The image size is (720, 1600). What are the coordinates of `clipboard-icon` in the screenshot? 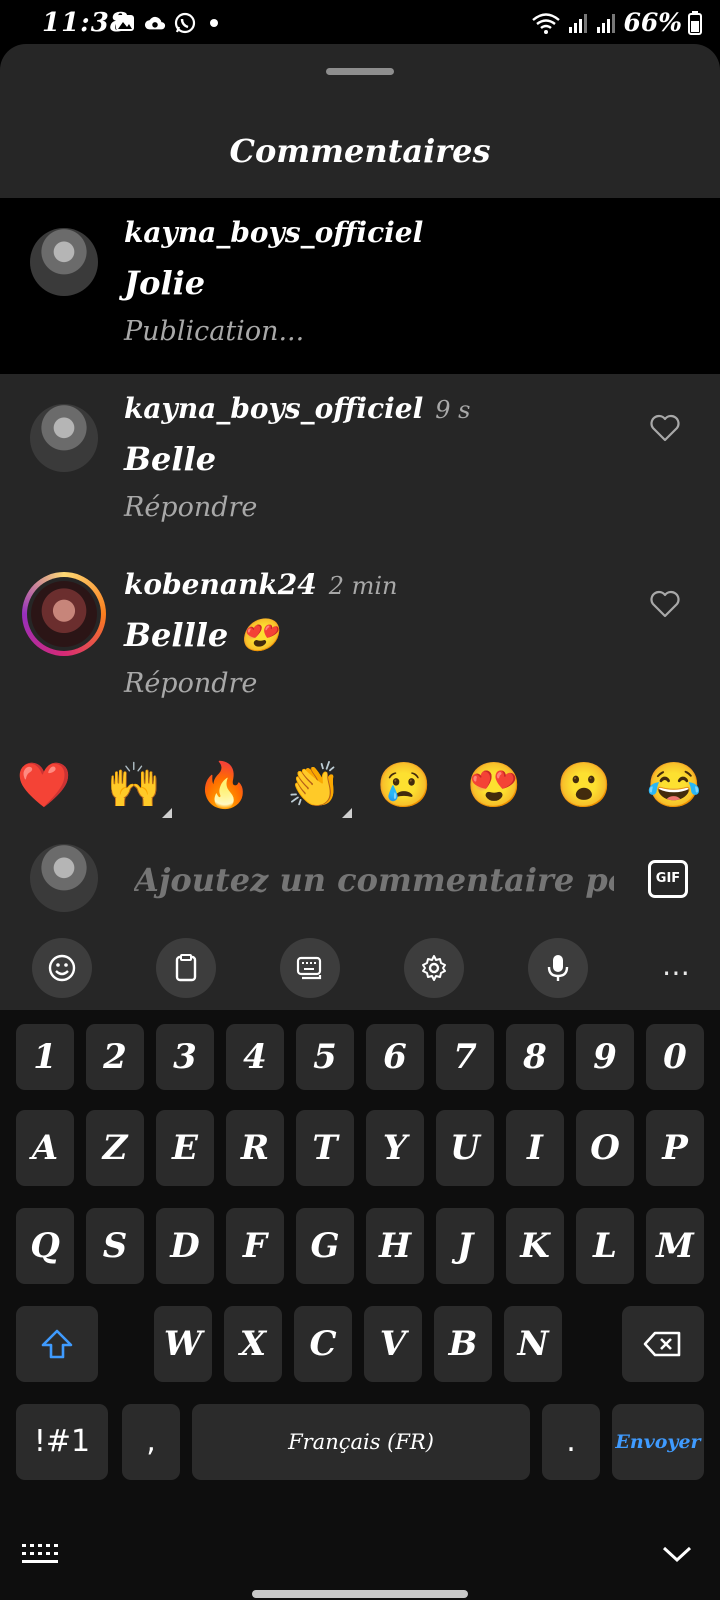 It's located at (186, 968).